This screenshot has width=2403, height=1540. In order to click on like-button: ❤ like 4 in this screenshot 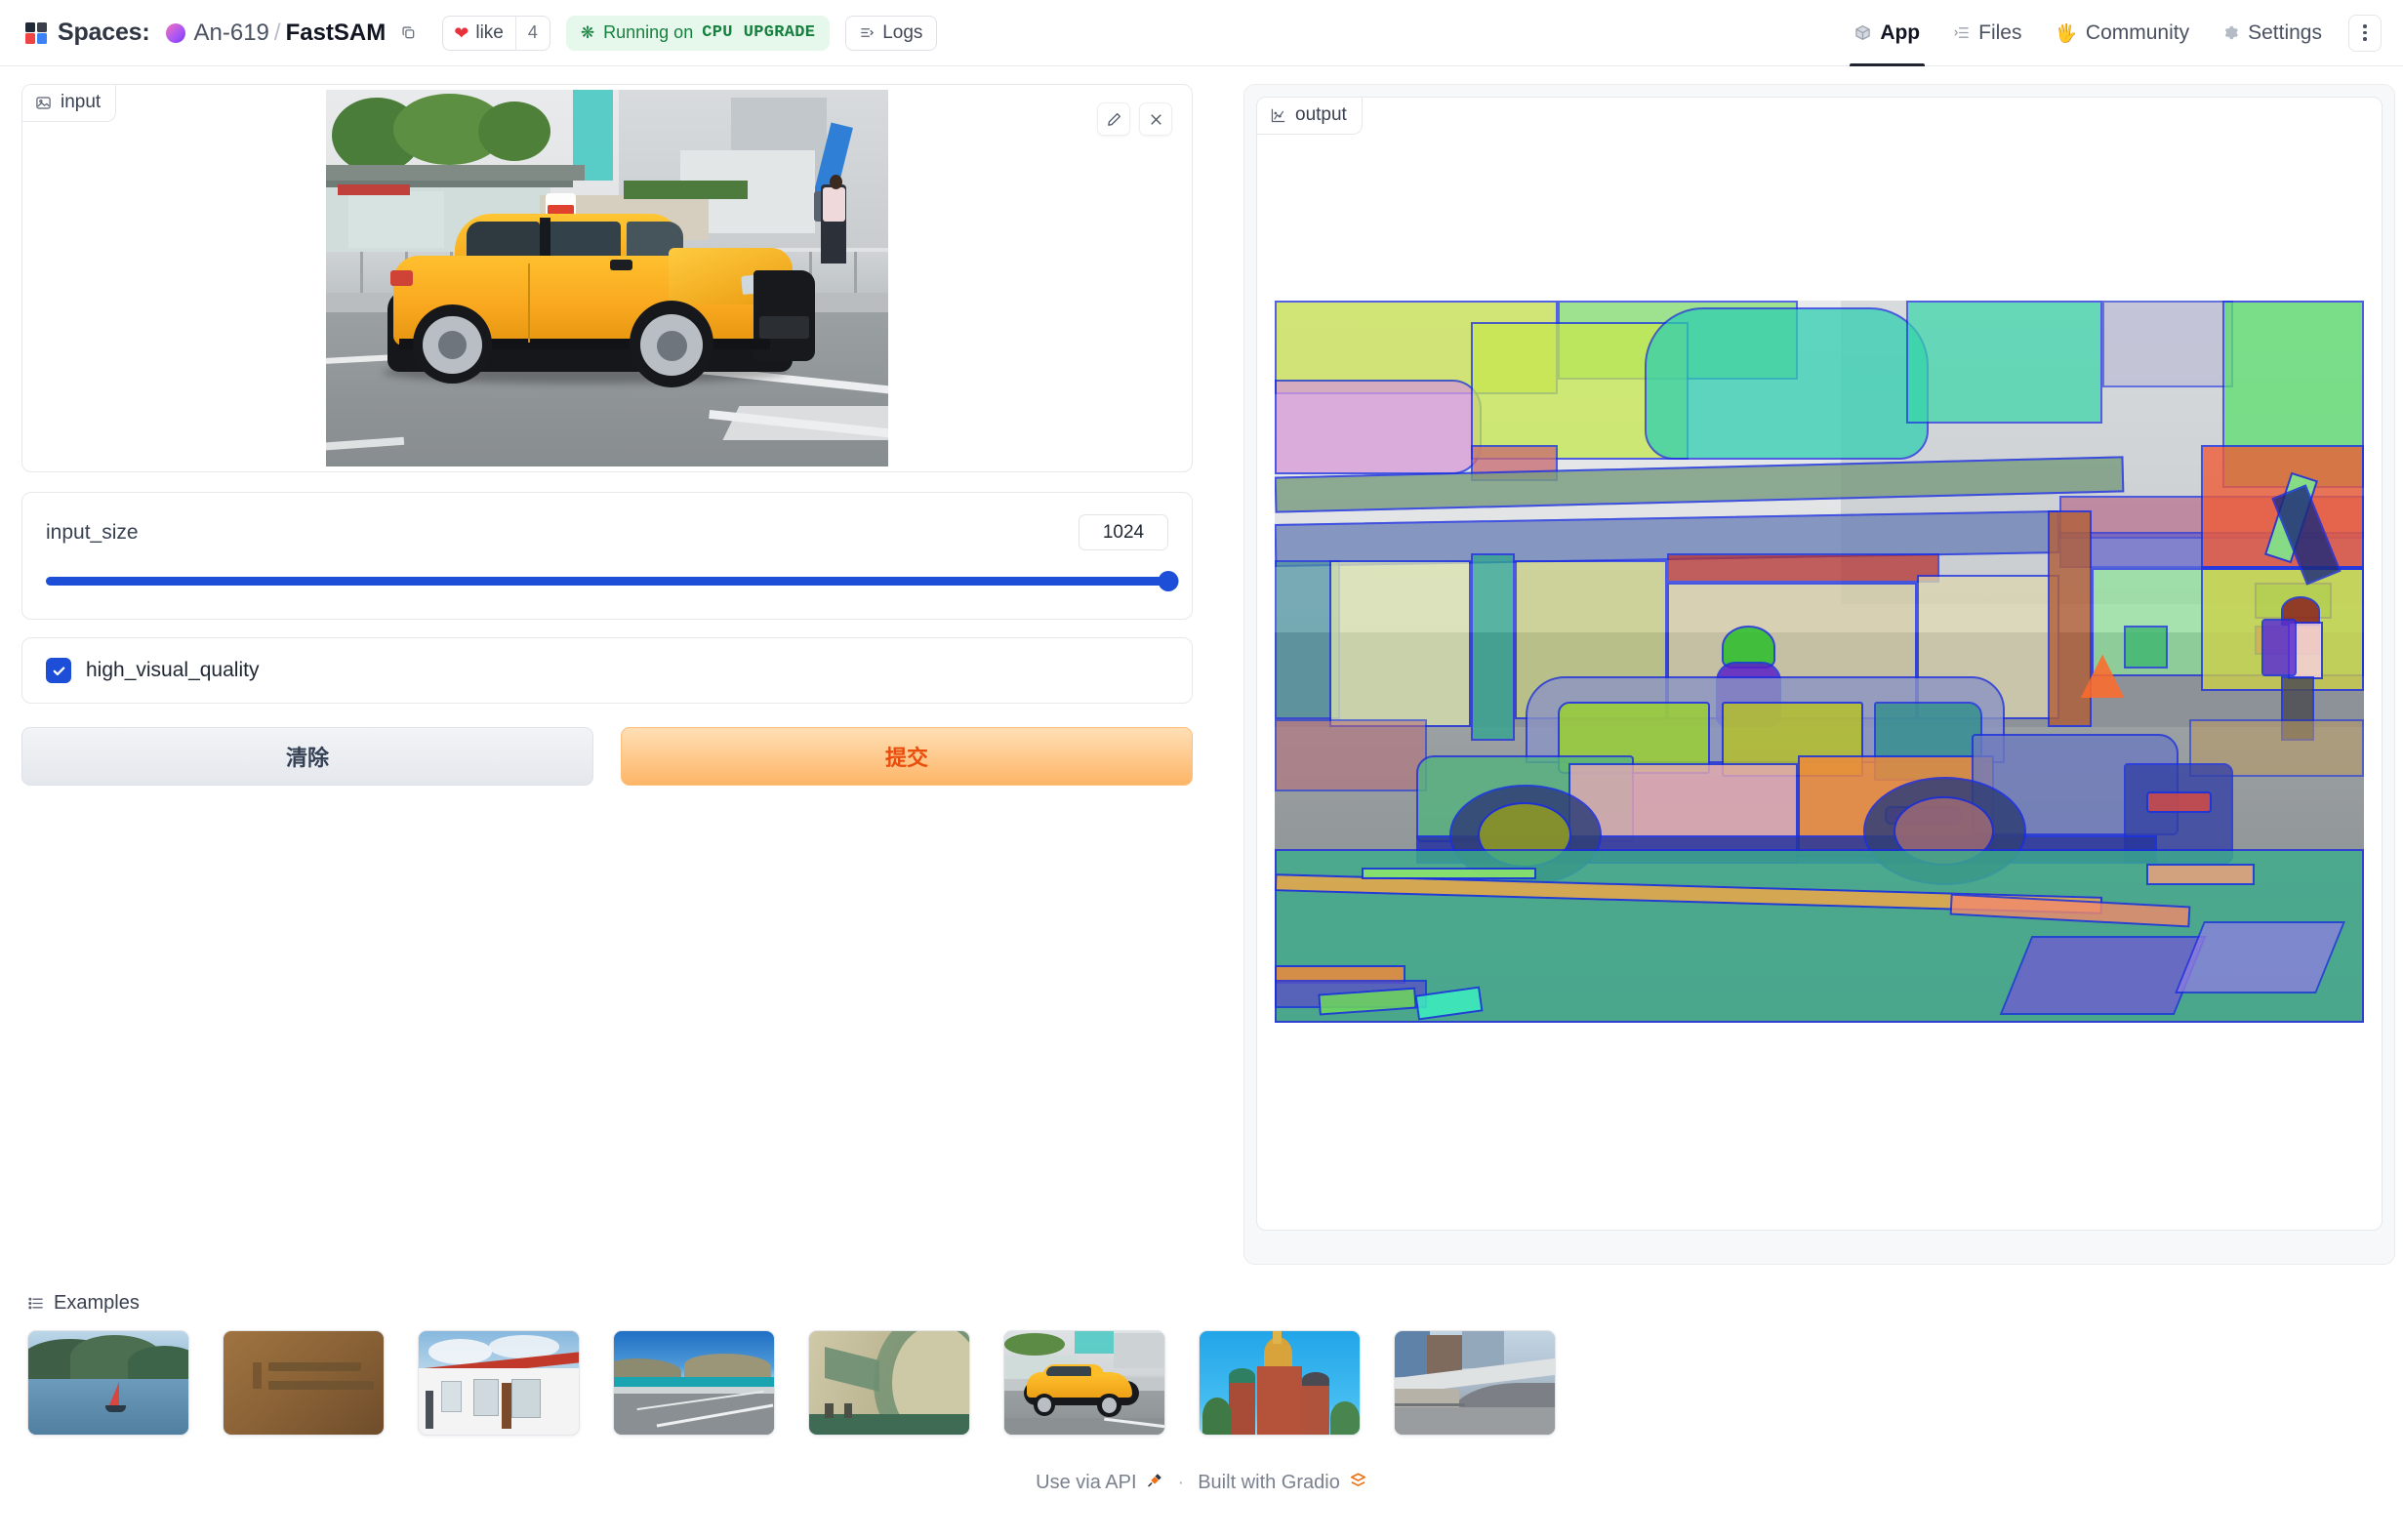, I will do `click(496, 33)`.